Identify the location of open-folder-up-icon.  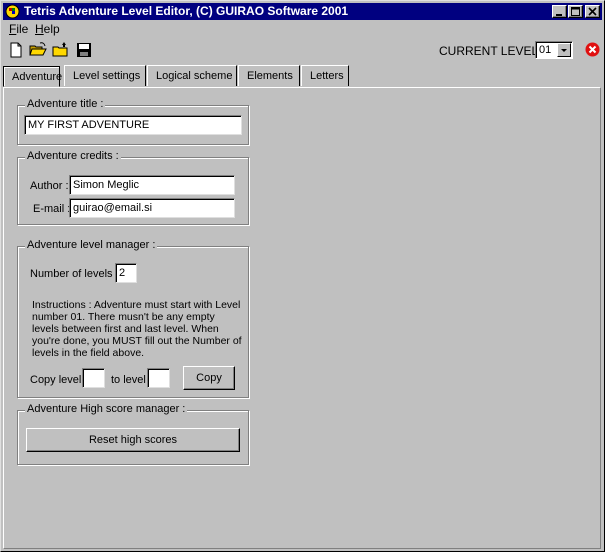
(61, 50).